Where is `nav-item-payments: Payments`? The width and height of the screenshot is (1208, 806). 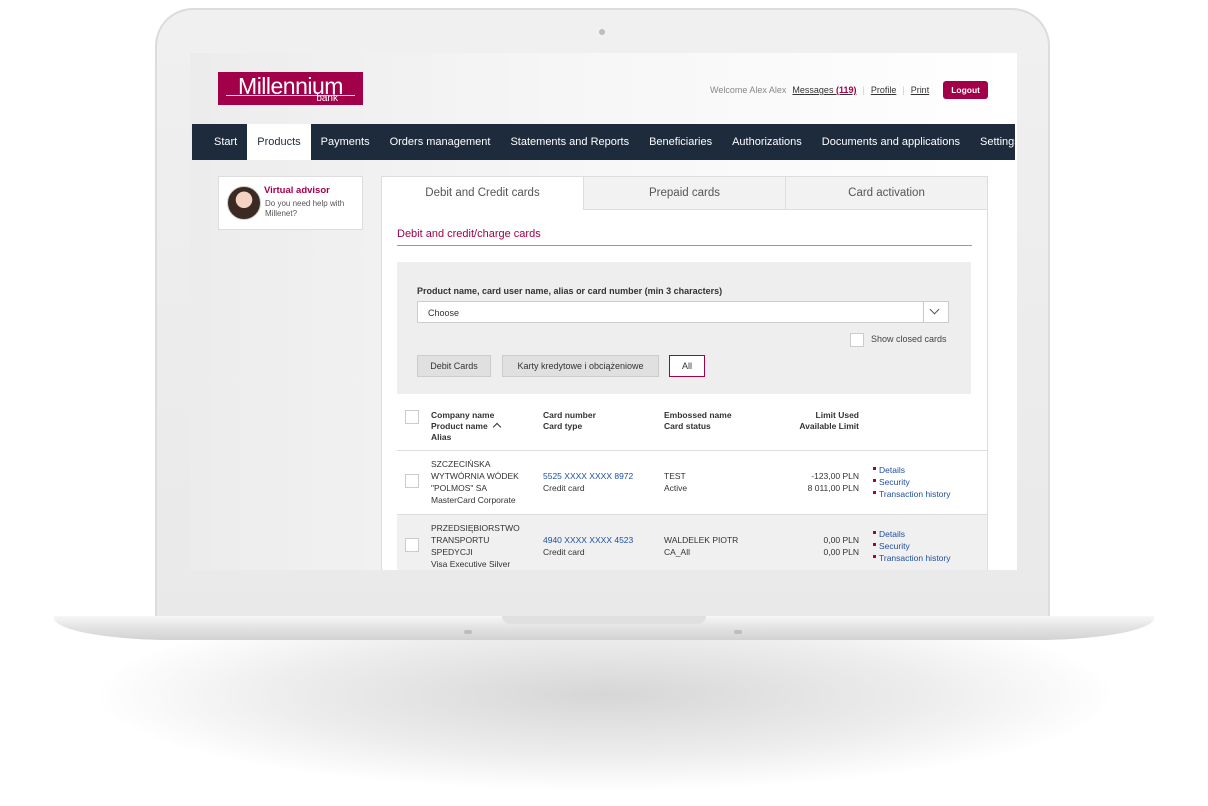
nav-item-payments: Payments is located at coordinates (345, 142).